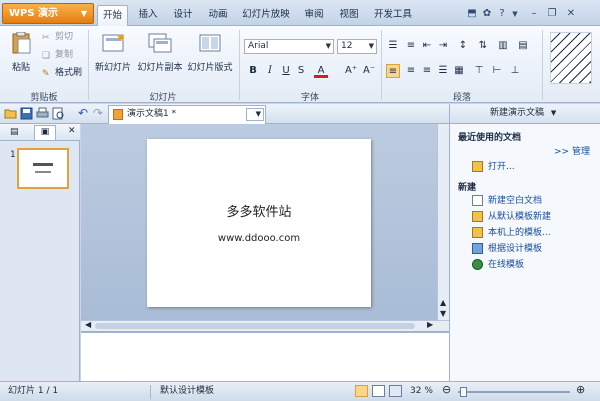  Describe the element at coordinates (542, 65) in the screenshot. I see `separator` at that location.